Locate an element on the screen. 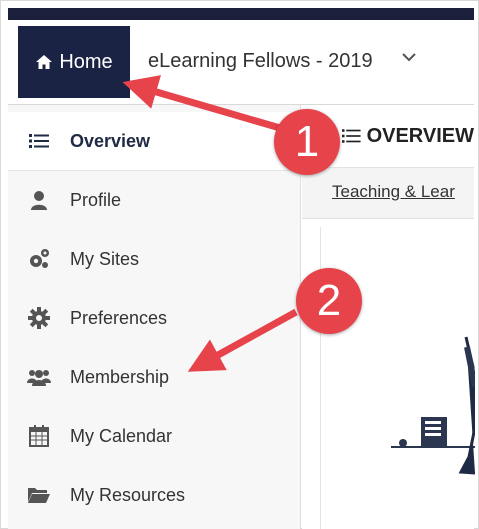  home-button: Home is located at coordinates (74, 62).